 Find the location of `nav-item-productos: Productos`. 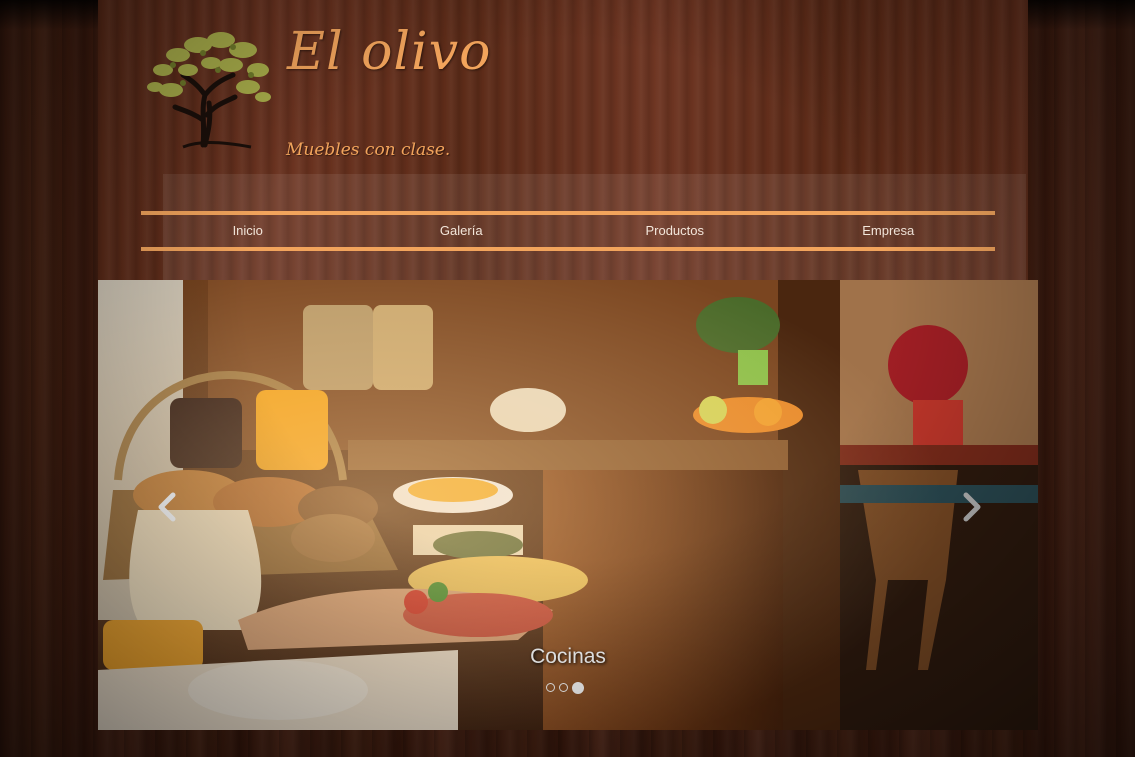

nav-item-productos: Productos is located at coordinates (675, 231).